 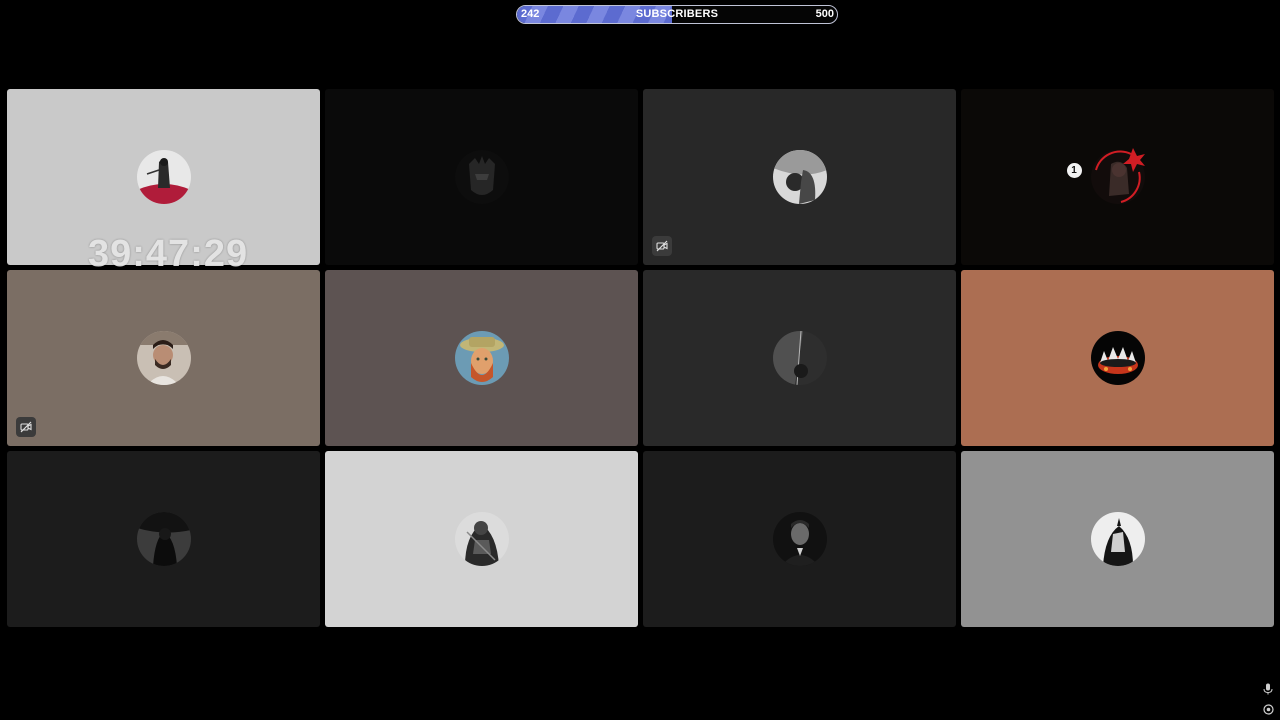 I want to click on mic-icon, so click(x=1268, y=689).